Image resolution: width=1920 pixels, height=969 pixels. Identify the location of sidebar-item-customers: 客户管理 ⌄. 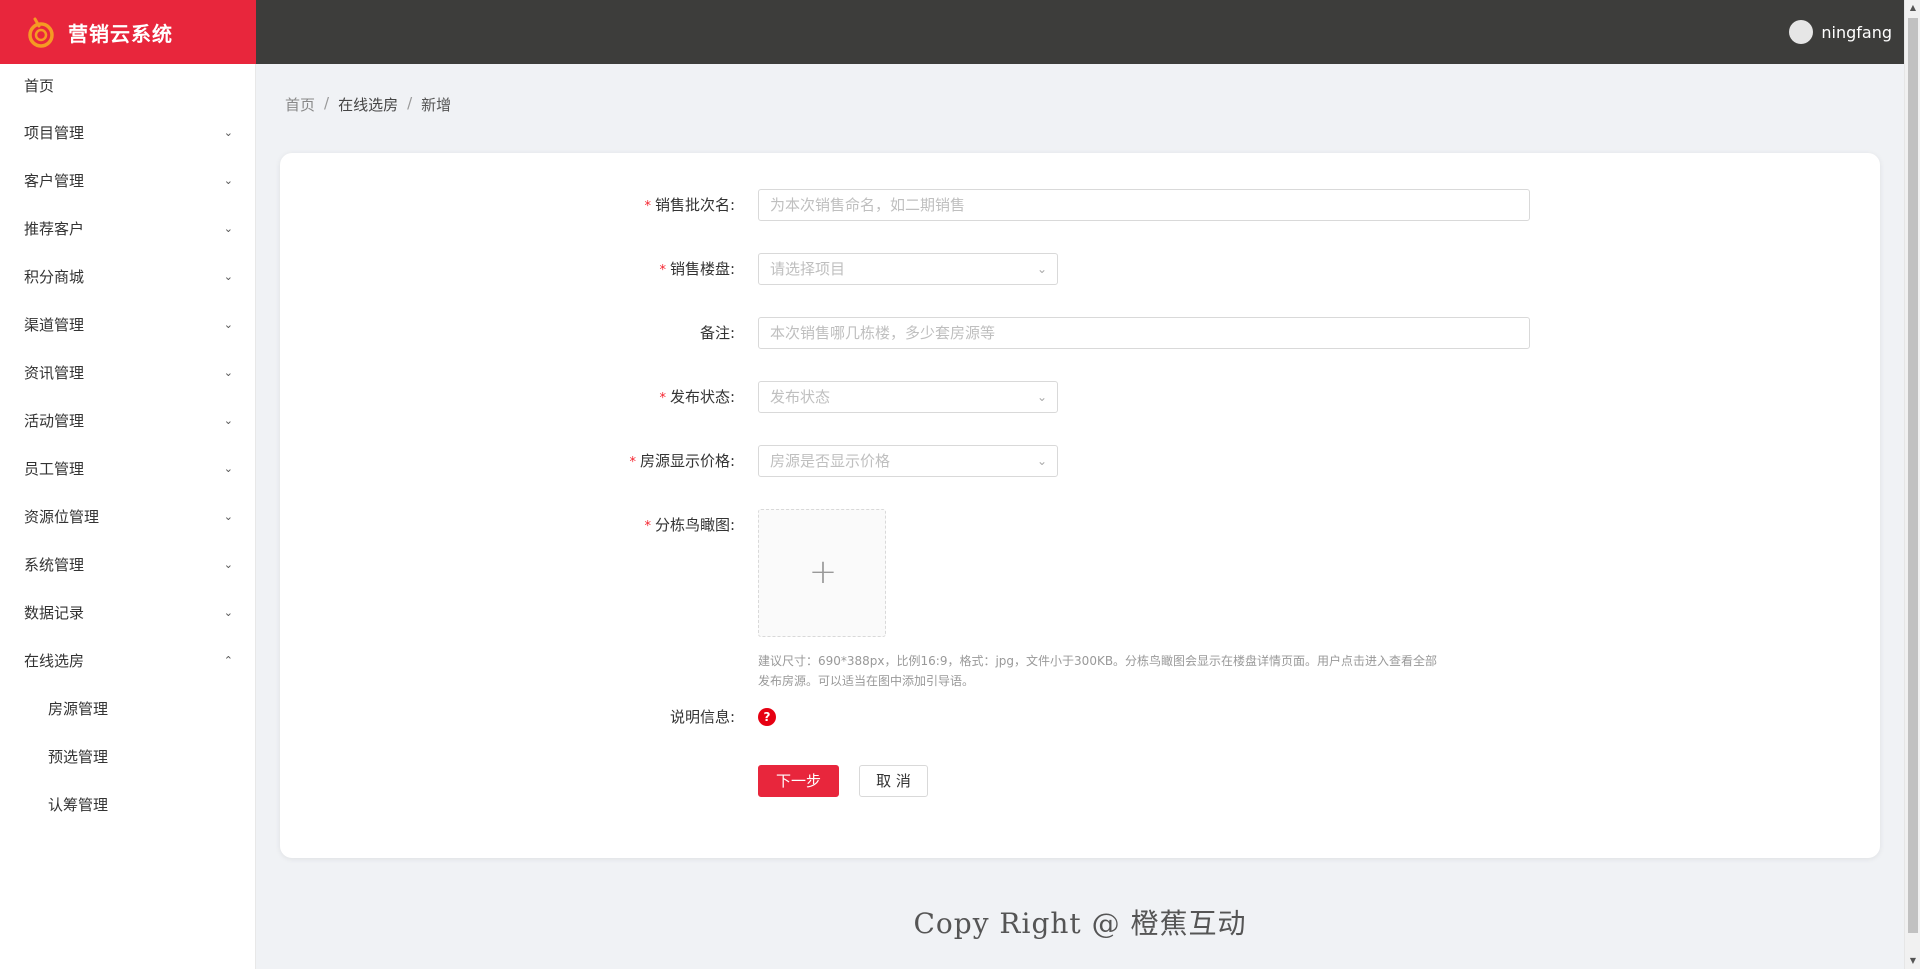
(127, 181).